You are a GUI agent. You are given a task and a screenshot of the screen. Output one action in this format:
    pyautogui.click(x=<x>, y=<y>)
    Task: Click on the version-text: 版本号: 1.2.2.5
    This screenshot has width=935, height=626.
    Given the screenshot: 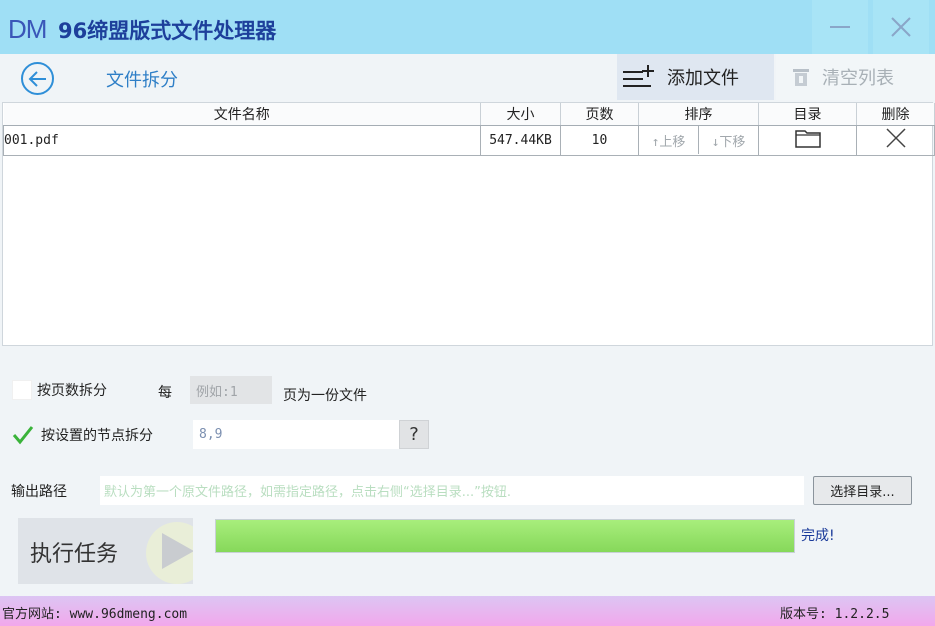 What is the action you would take?
    pyautogui.click(x=835, y=614)
    